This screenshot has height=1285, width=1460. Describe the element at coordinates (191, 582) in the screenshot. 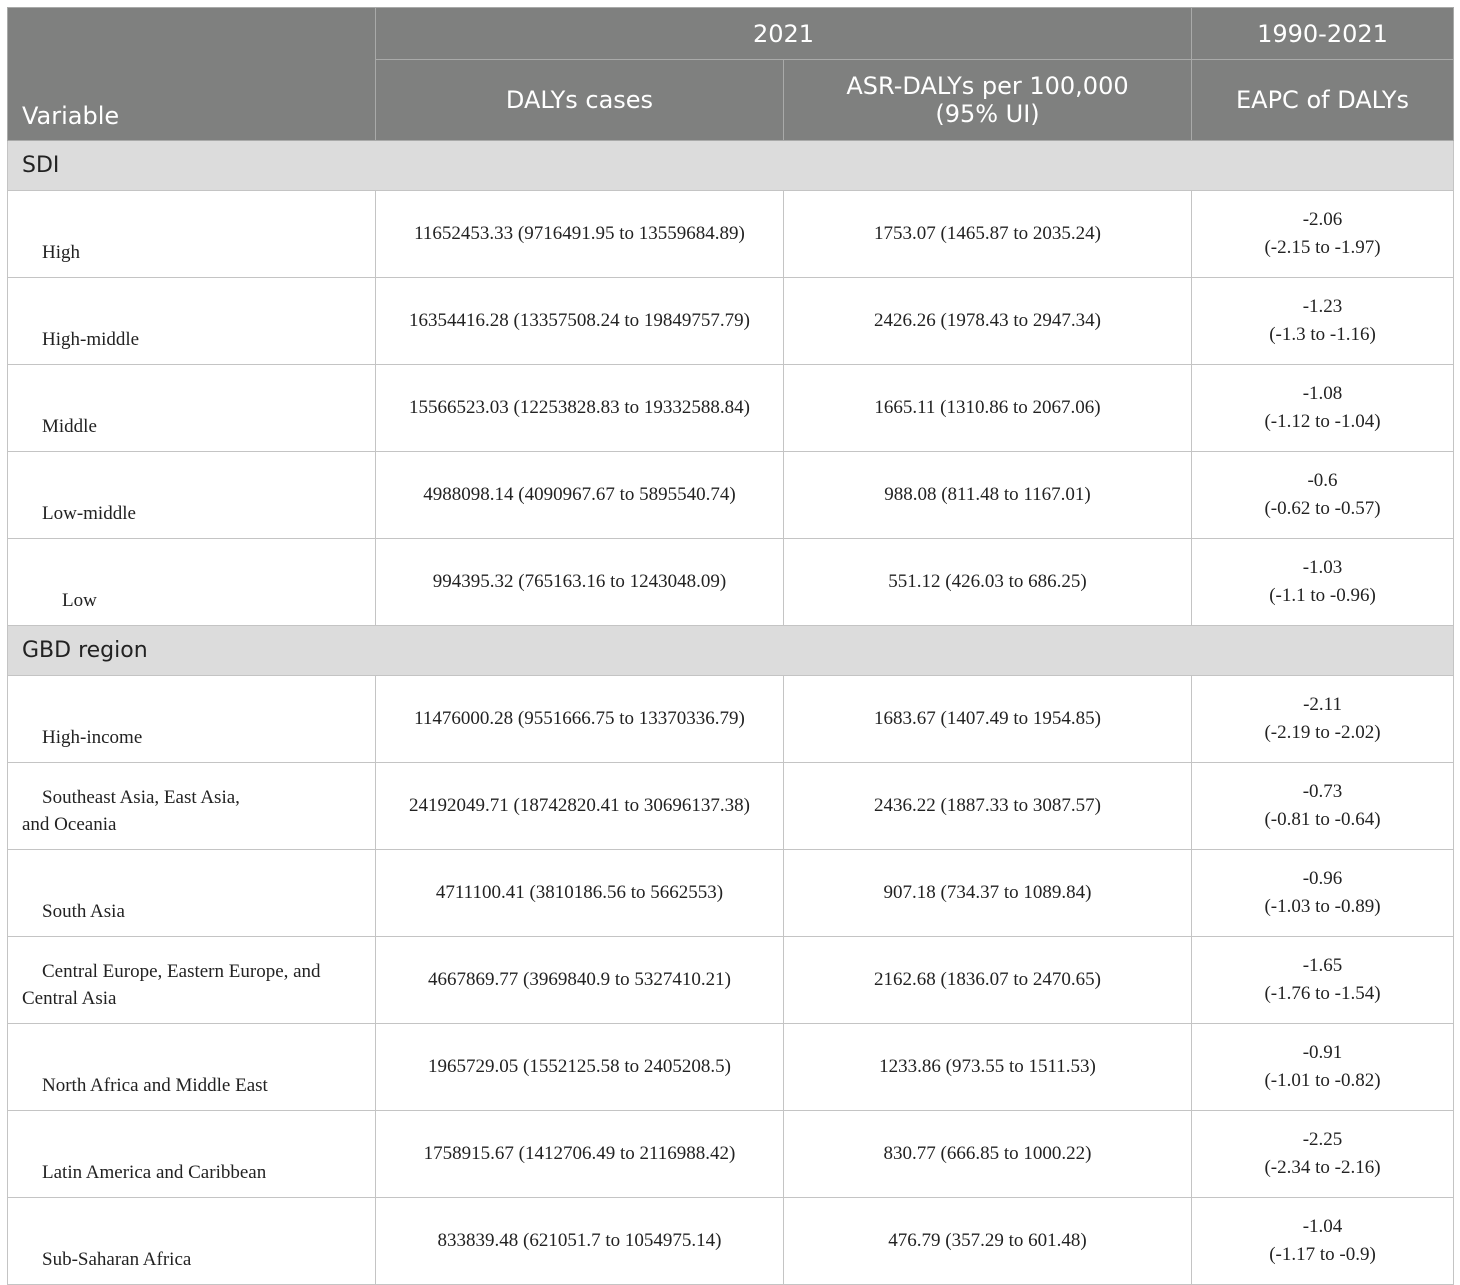

I see `row-label: Low` at that location.